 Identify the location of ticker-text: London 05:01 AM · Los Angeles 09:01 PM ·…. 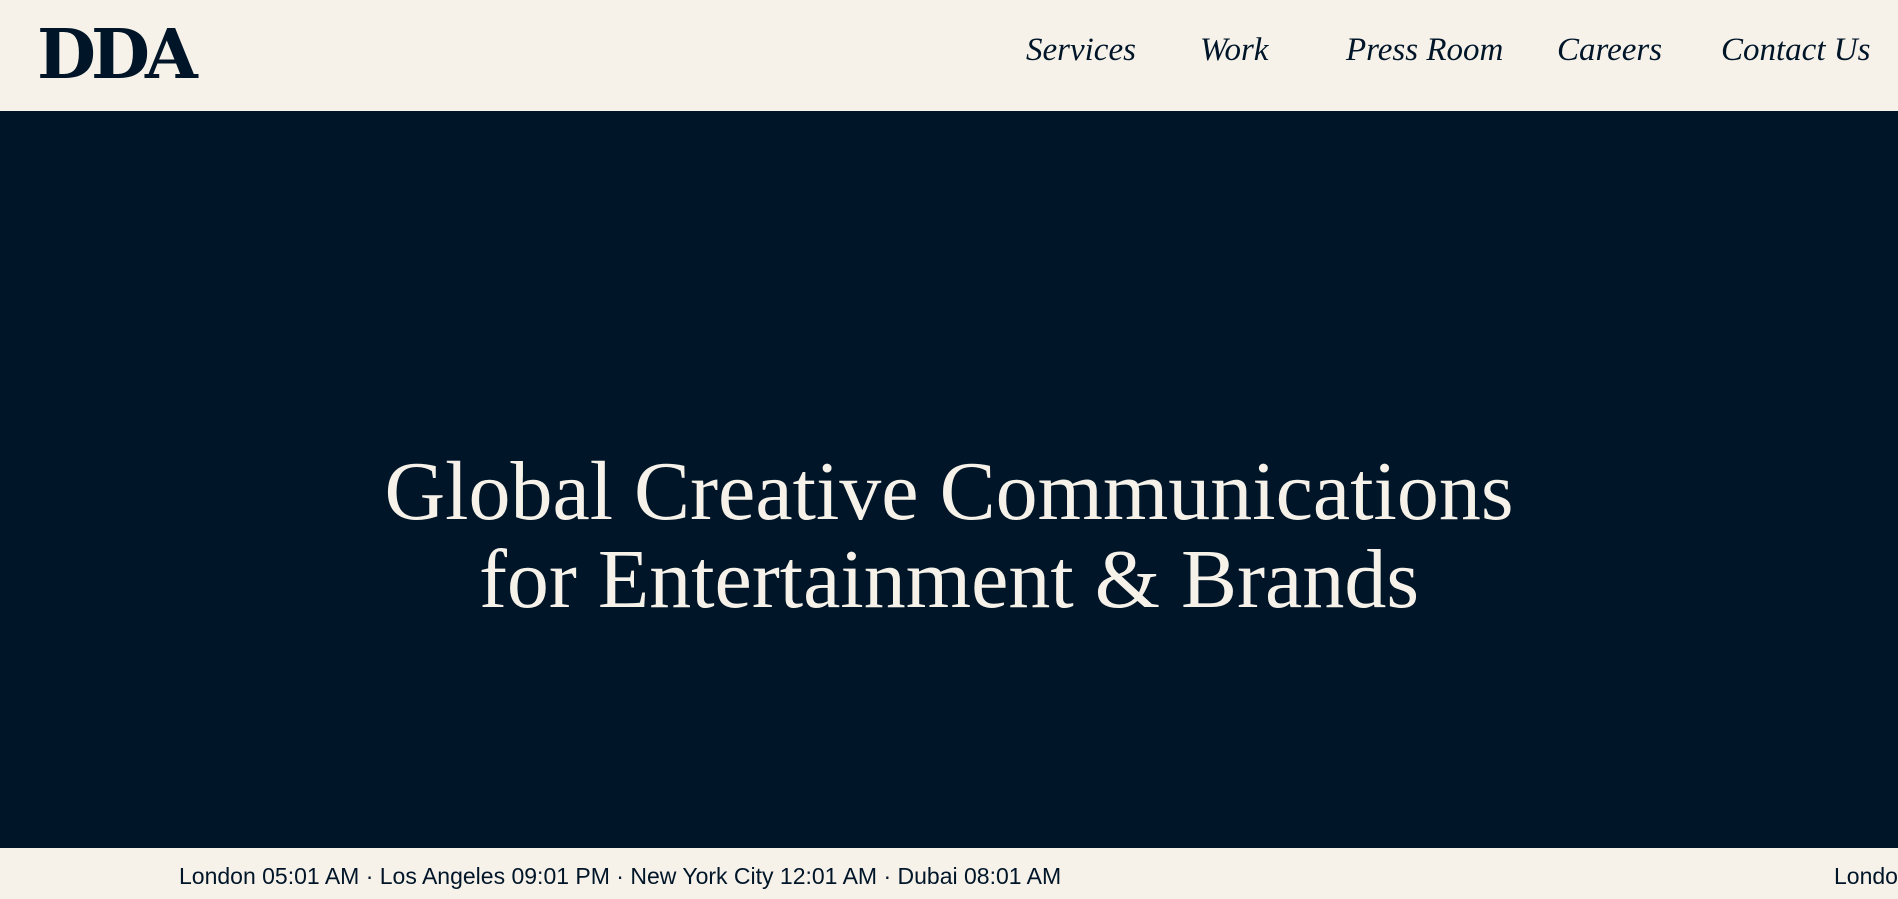
(620, 876).